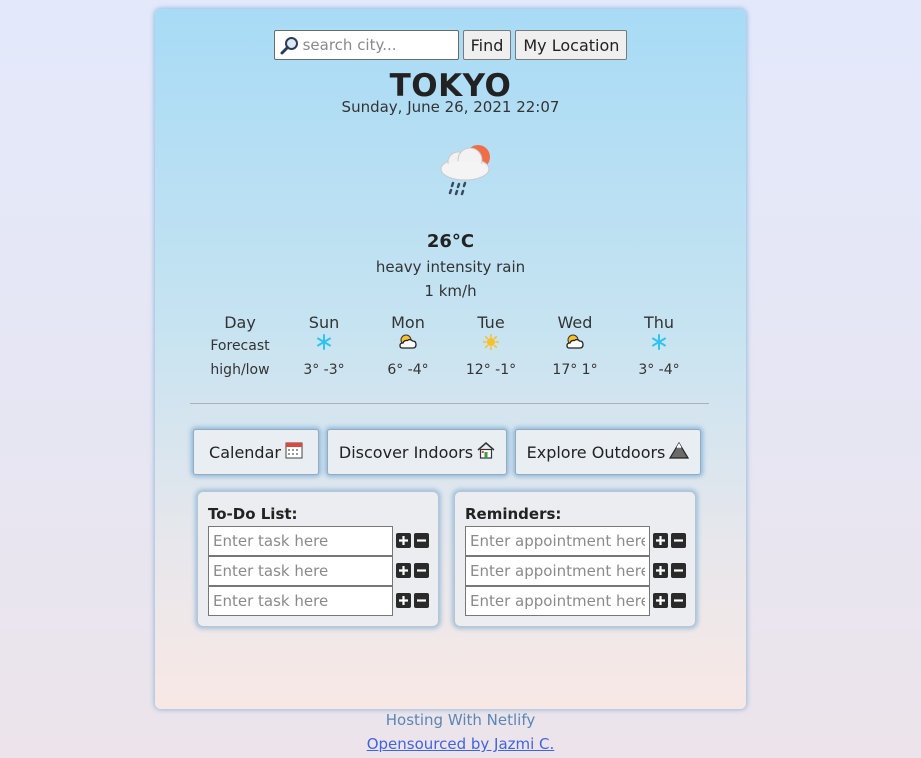 The width and height of the screenshot is (921, 758). I want to click on hosting-note: Hosting With Netlify, so click(460, 720).